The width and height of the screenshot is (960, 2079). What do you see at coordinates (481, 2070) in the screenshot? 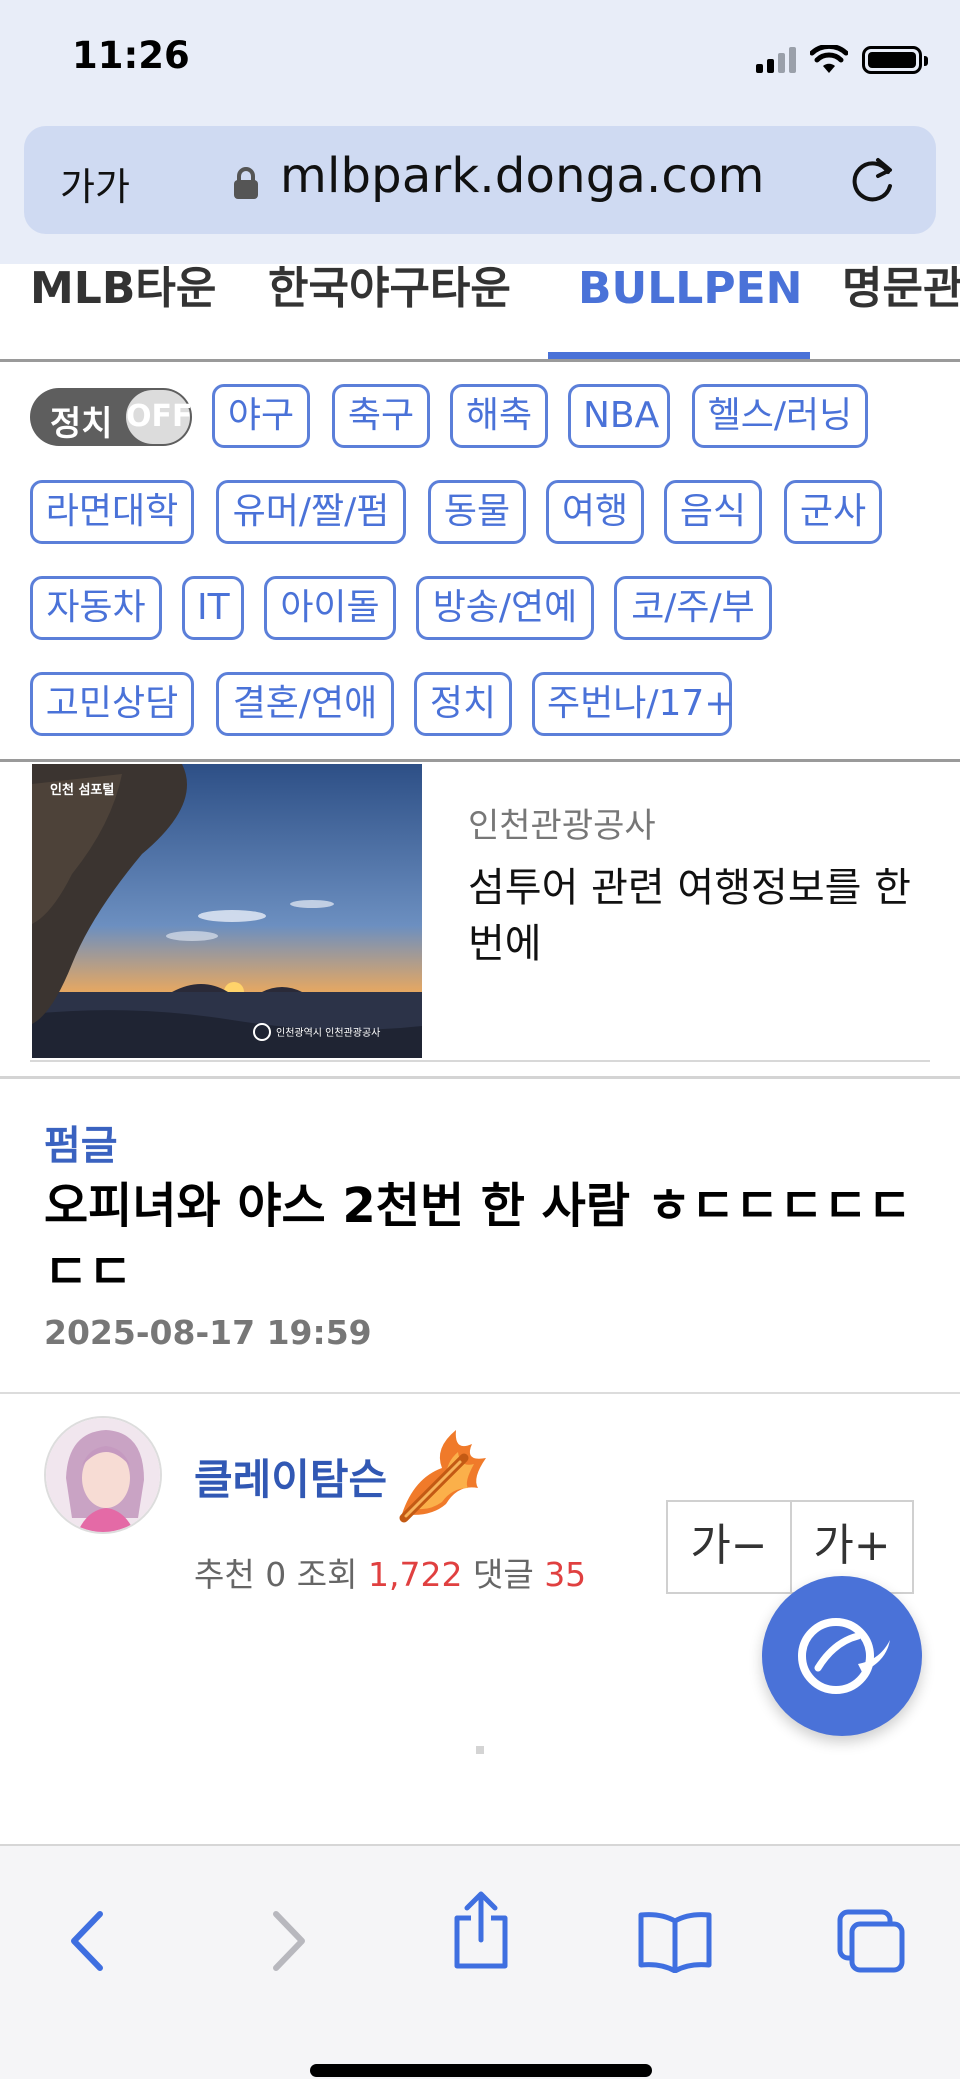
I see `home-indicator` at bounding box center [481, 2070].